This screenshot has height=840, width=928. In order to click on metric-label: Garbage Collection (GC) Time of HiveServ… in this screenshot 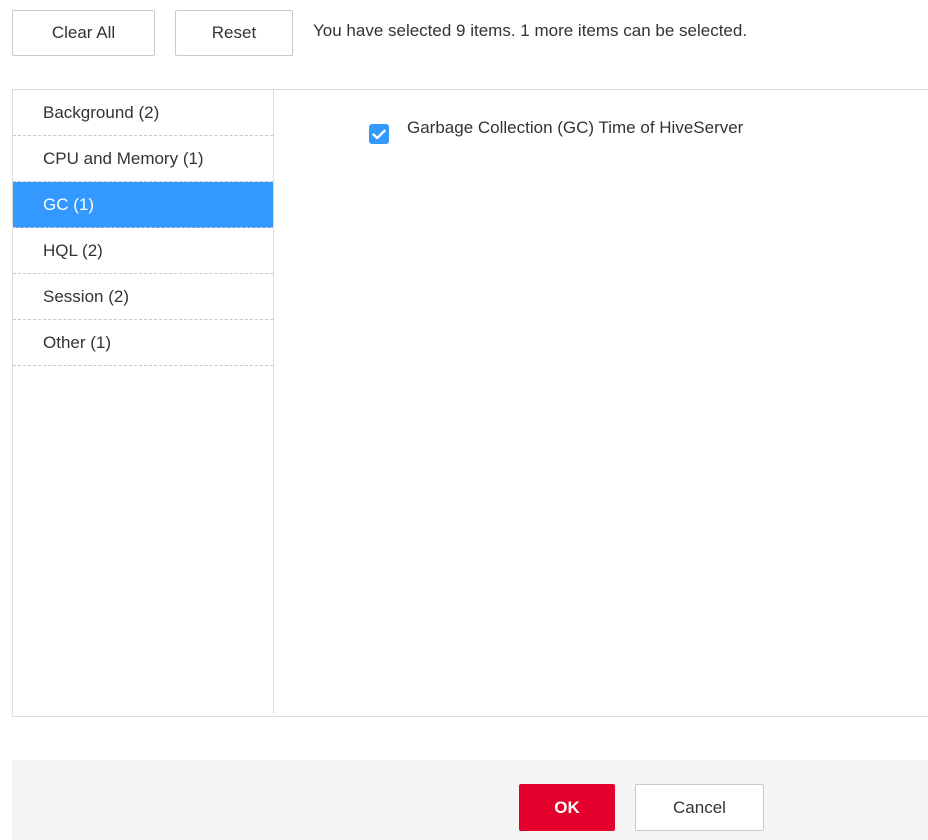, I will do `click(575, 127)`.